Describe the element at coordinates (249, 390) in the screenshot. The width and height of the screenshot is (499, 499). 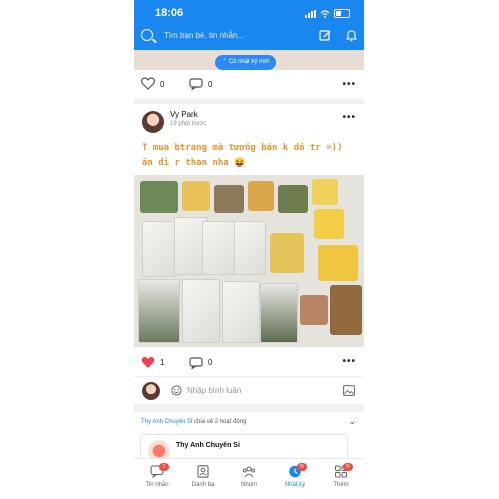
I see `comment-composer: Nhập bình luận` at that location.